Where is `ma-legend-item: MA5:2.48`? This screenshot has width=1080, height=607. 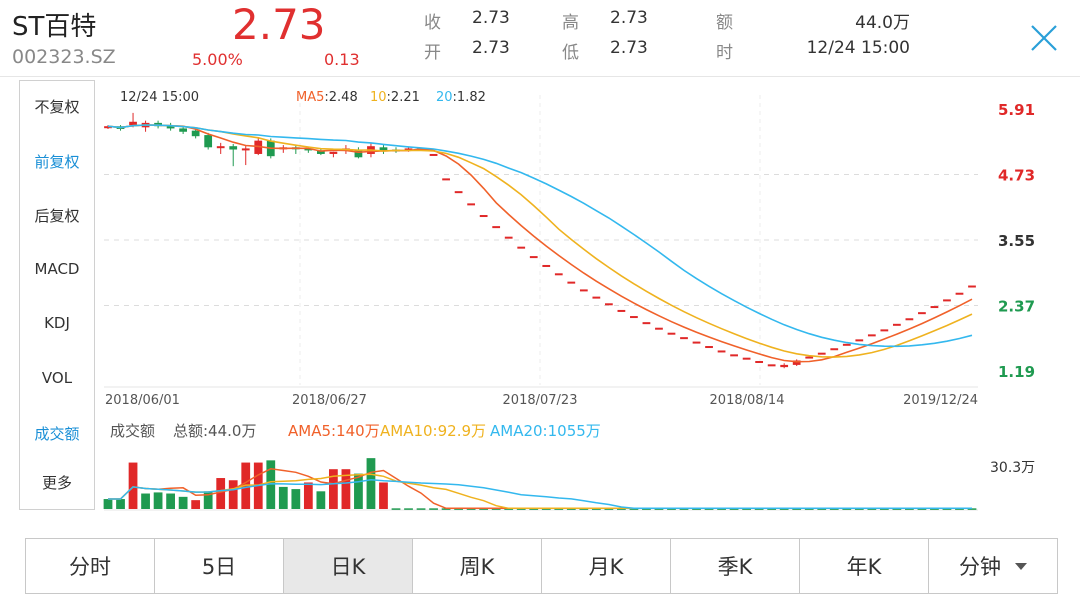 ma-legend-item: MA5:2.48 is located at coordinates (327, 97).